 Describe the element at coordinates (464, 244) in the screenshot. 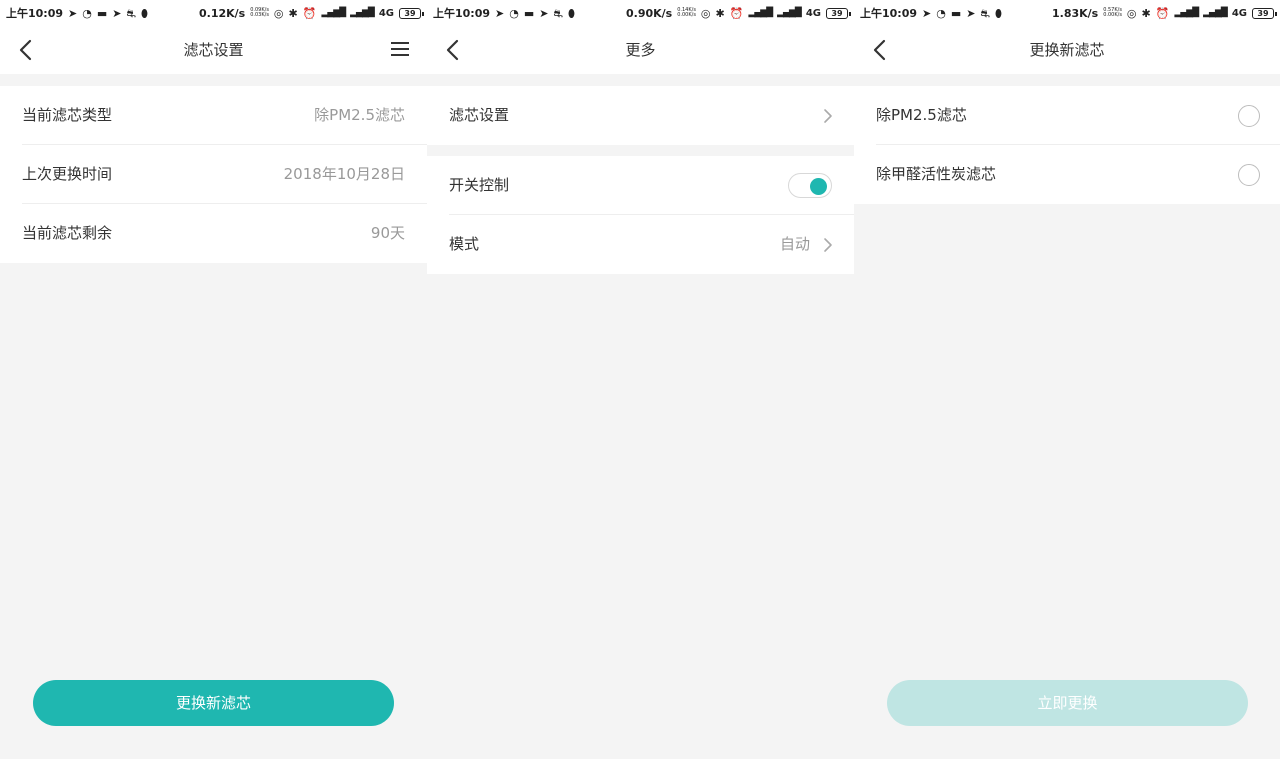

I see `mode-label: 模式` at that location.